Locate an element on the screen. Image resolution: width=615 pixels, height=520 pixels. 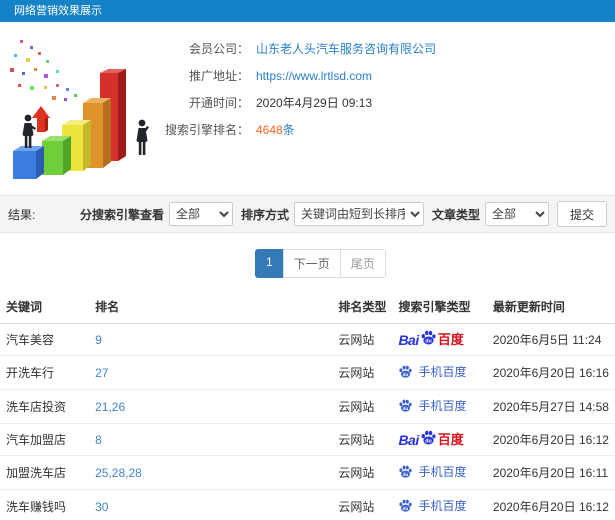
next-page-button: 下一页 is located at coordinates (311, 263).